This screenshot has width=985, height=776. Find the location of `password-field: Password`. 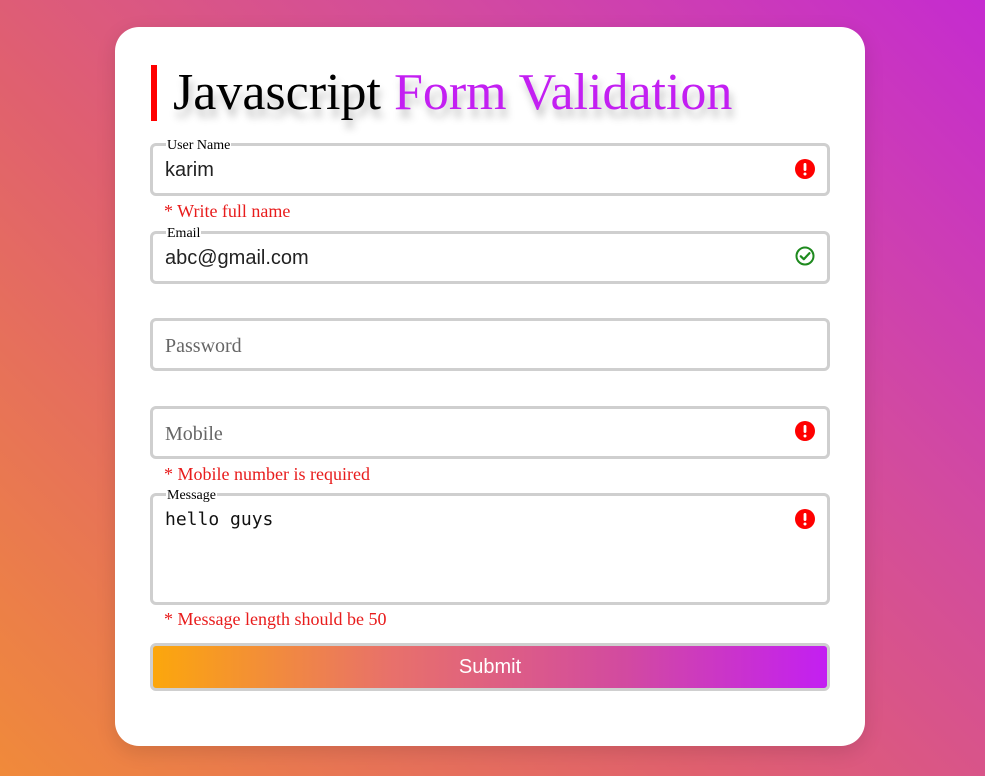

password-field: Password is located at coordinates (490, 344).